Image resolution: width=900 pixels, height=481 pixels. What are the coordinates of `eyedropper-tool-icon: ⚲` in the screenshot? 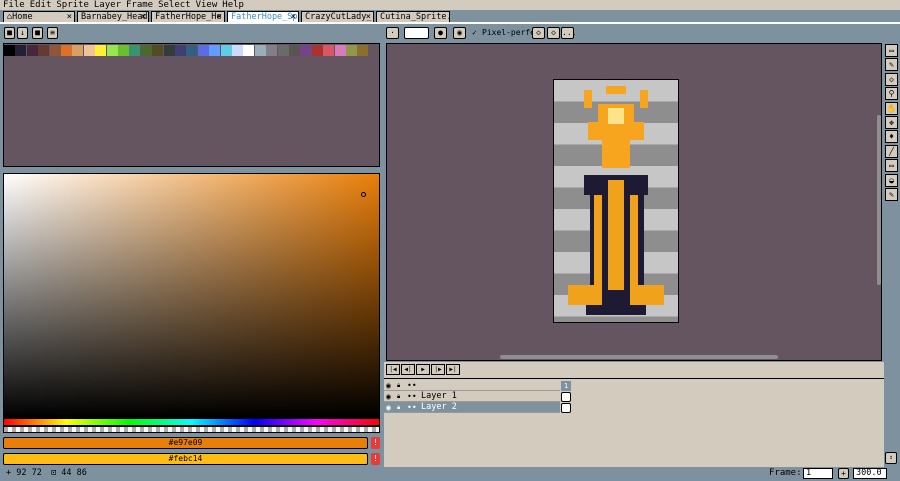 It's located at (891, 94).